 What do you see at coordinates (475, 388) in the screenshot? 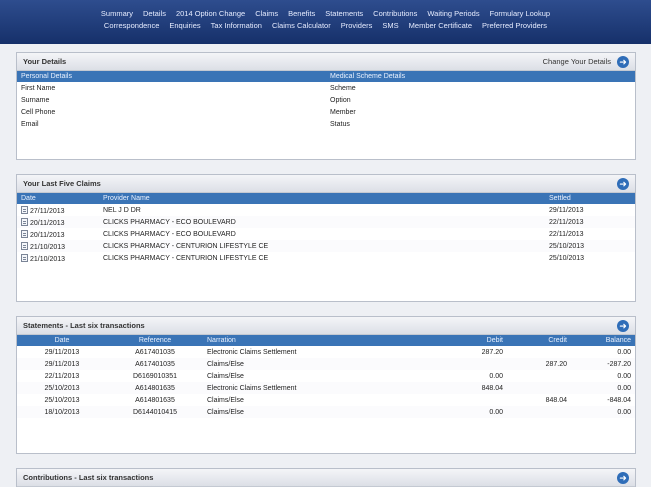
I see `txn-debit: 848.04` at bounding box center [475, 388].